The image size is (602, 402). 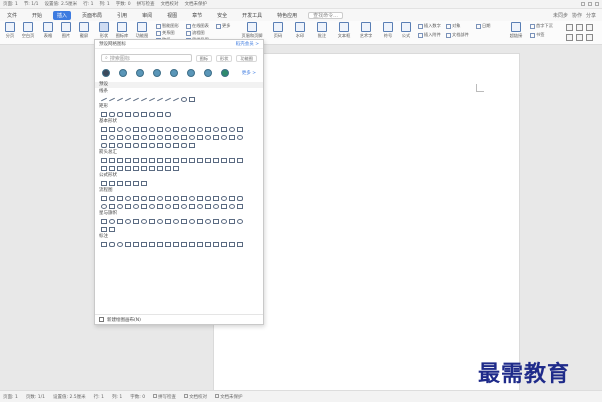 What do you see at coordinates (537, 35) in the screenshot?
I see `bookmark-button: 书签` at bounding box center [537, 35].